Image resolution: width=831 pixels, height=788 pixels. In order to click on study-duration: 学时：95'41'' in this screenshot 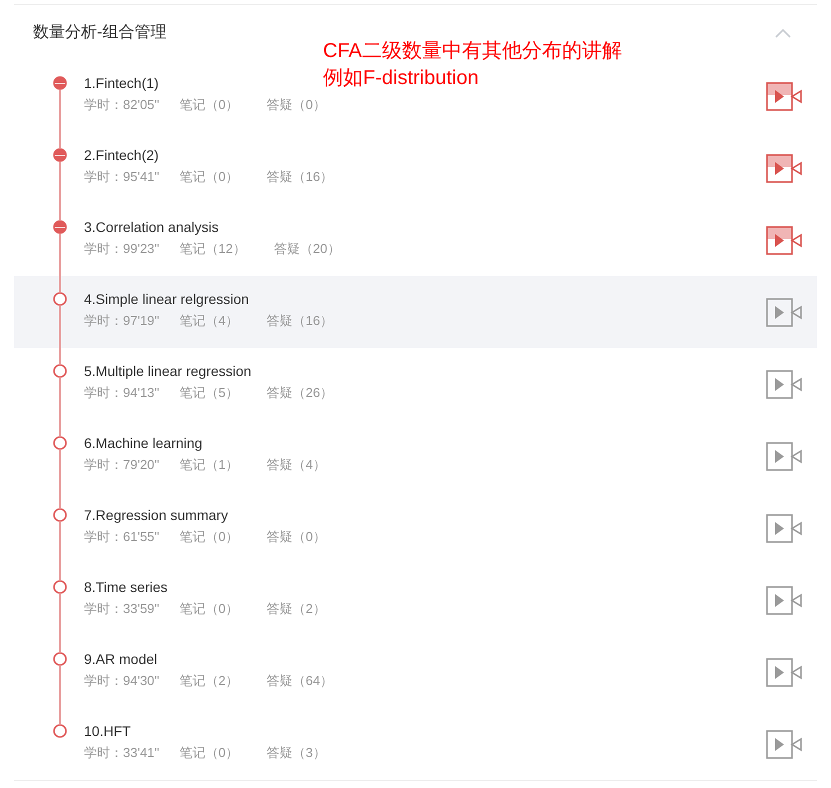, I will do `click(122, 177)`.